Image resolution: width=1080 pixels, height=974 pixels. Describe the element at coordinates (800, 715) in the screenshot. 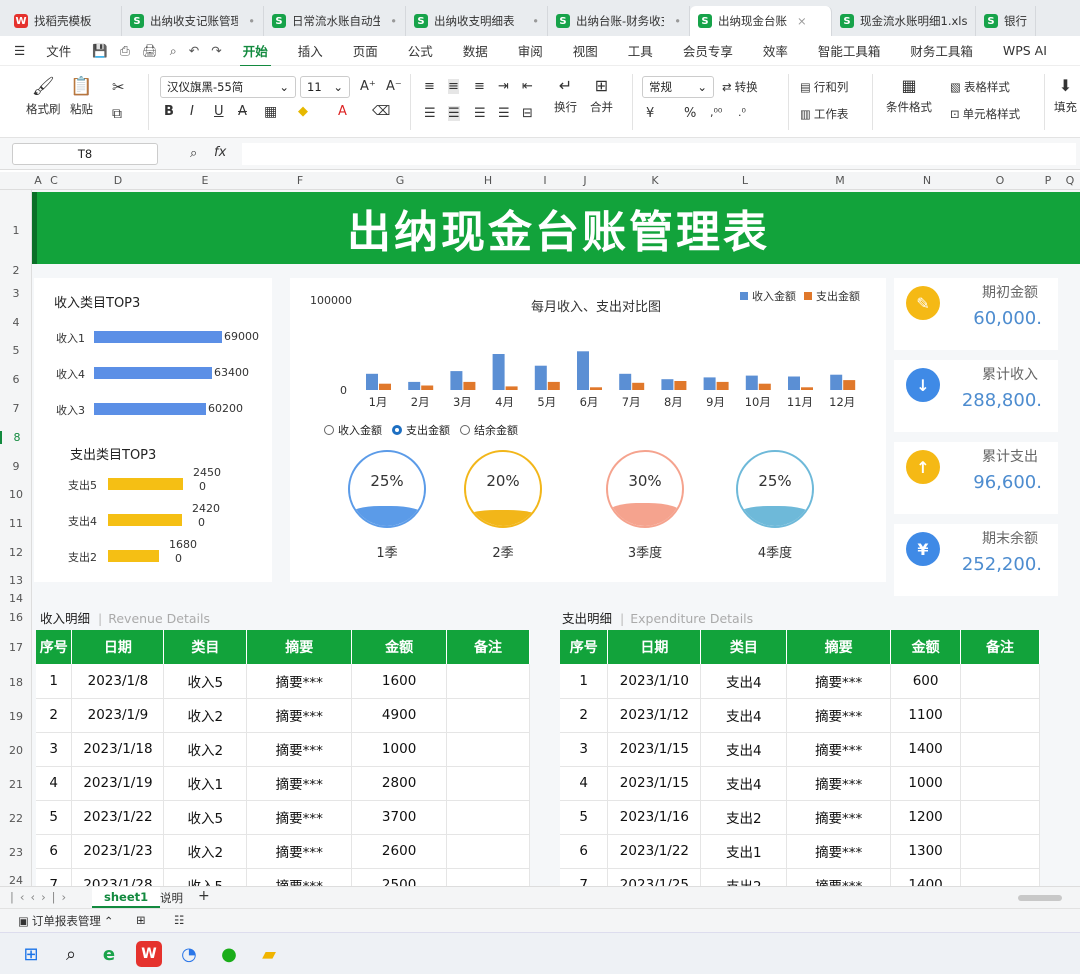

I see `table-row: 2 2023/1/12 支出4 摘要*** 1100` at that location.